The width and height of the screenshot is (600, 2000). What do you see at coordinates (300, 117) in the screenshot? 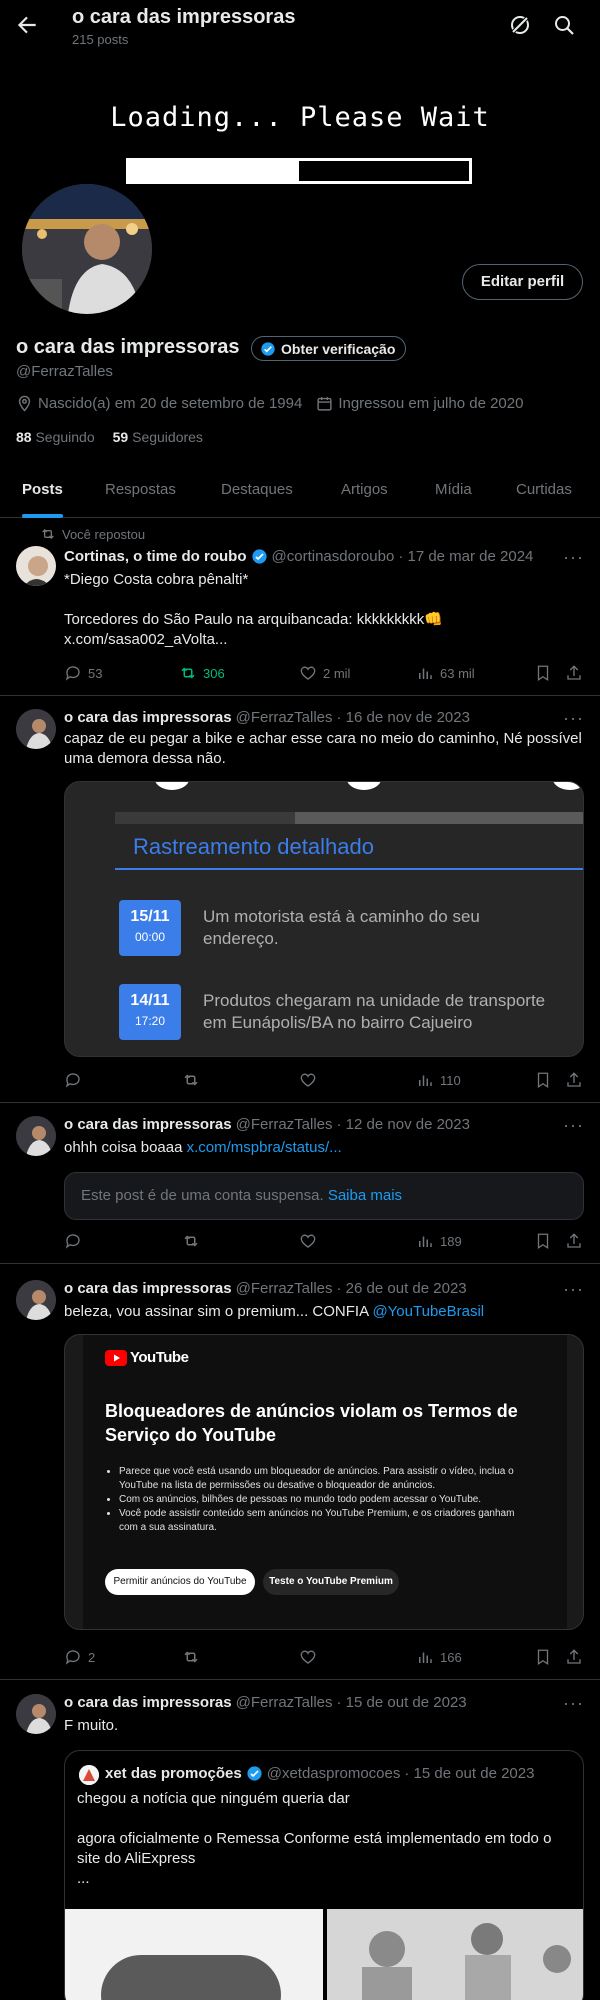
I see `banner-text: Loading... Please Wait` at bounding box center [300, 117].